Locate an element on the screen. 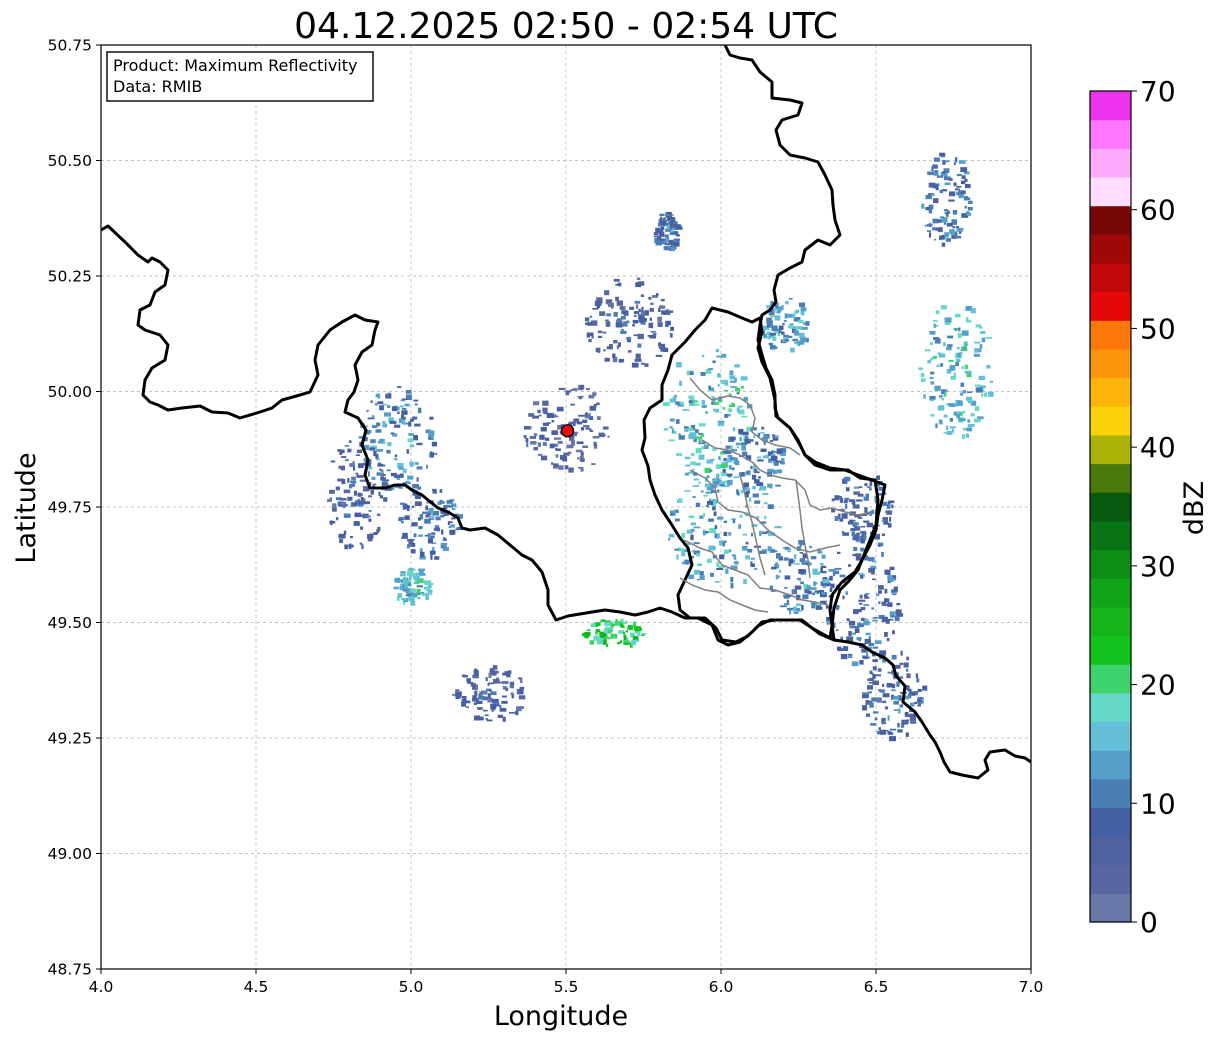 The width and height of the screenshot is (1219, 1040). colorbar-swatch is located at coordinates (1110, 593).